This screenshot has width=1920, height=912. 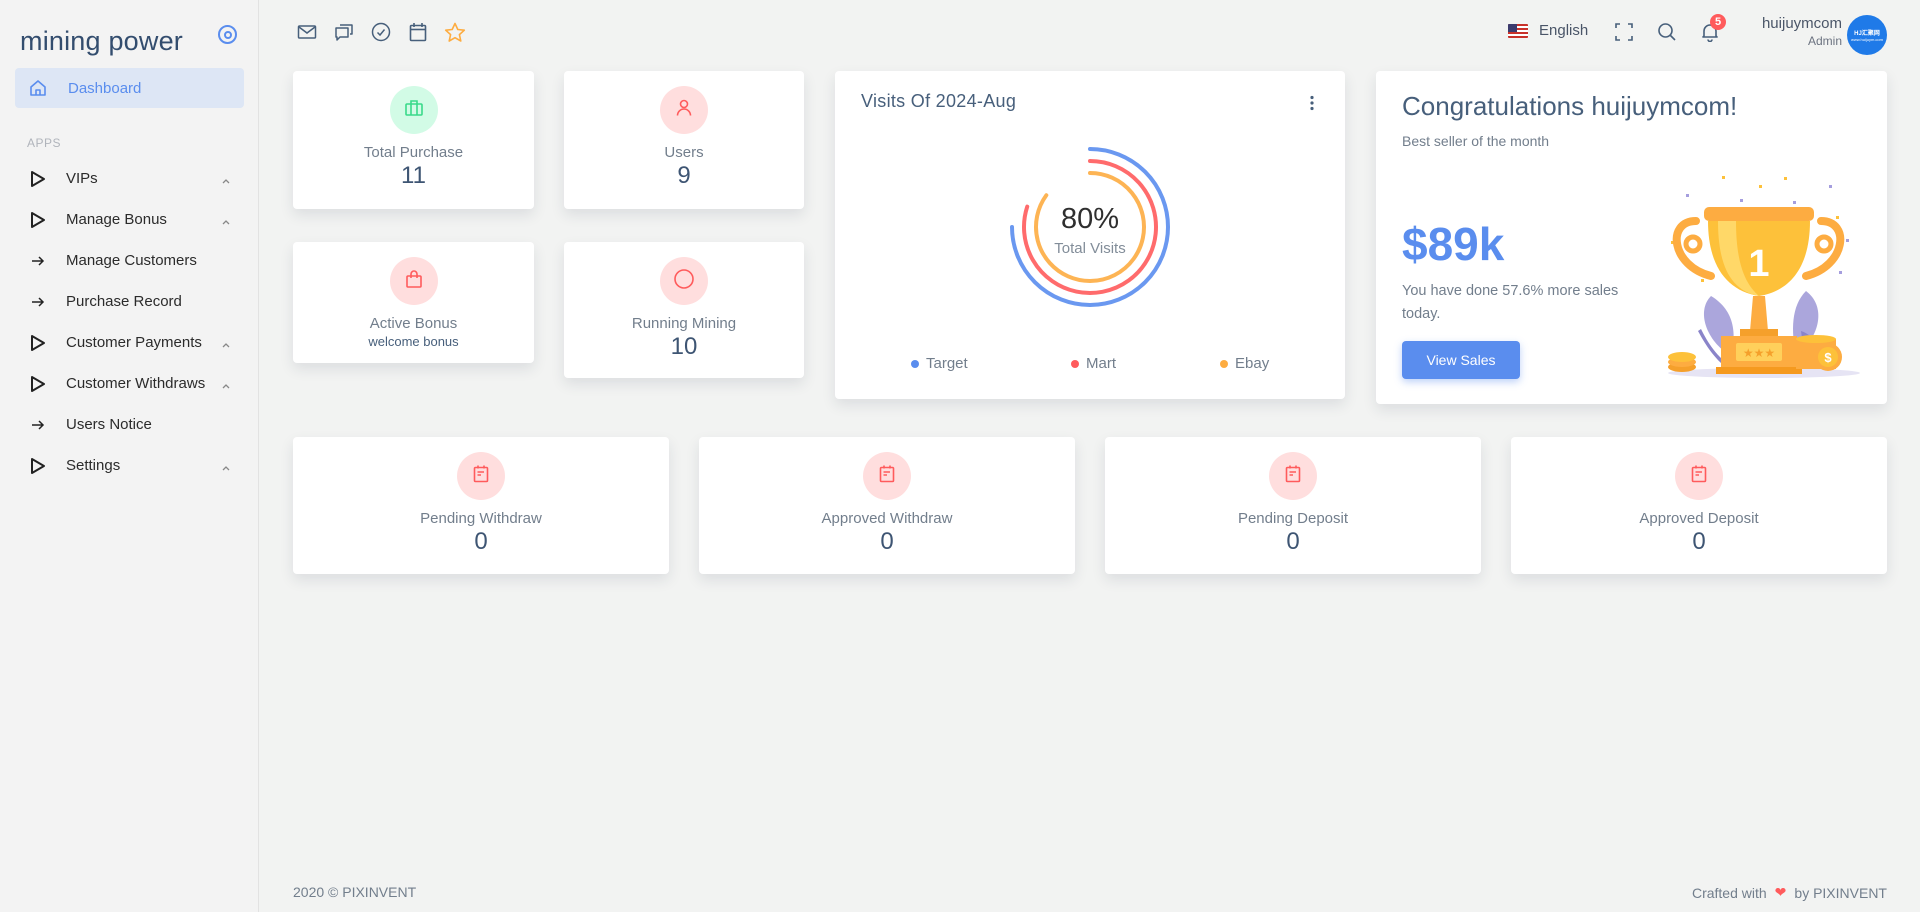 What do you see at coordinates (105, 88) in the screenshot?
I see `sidebar-item-label: Dashboard` at bounding box center [105, 88].